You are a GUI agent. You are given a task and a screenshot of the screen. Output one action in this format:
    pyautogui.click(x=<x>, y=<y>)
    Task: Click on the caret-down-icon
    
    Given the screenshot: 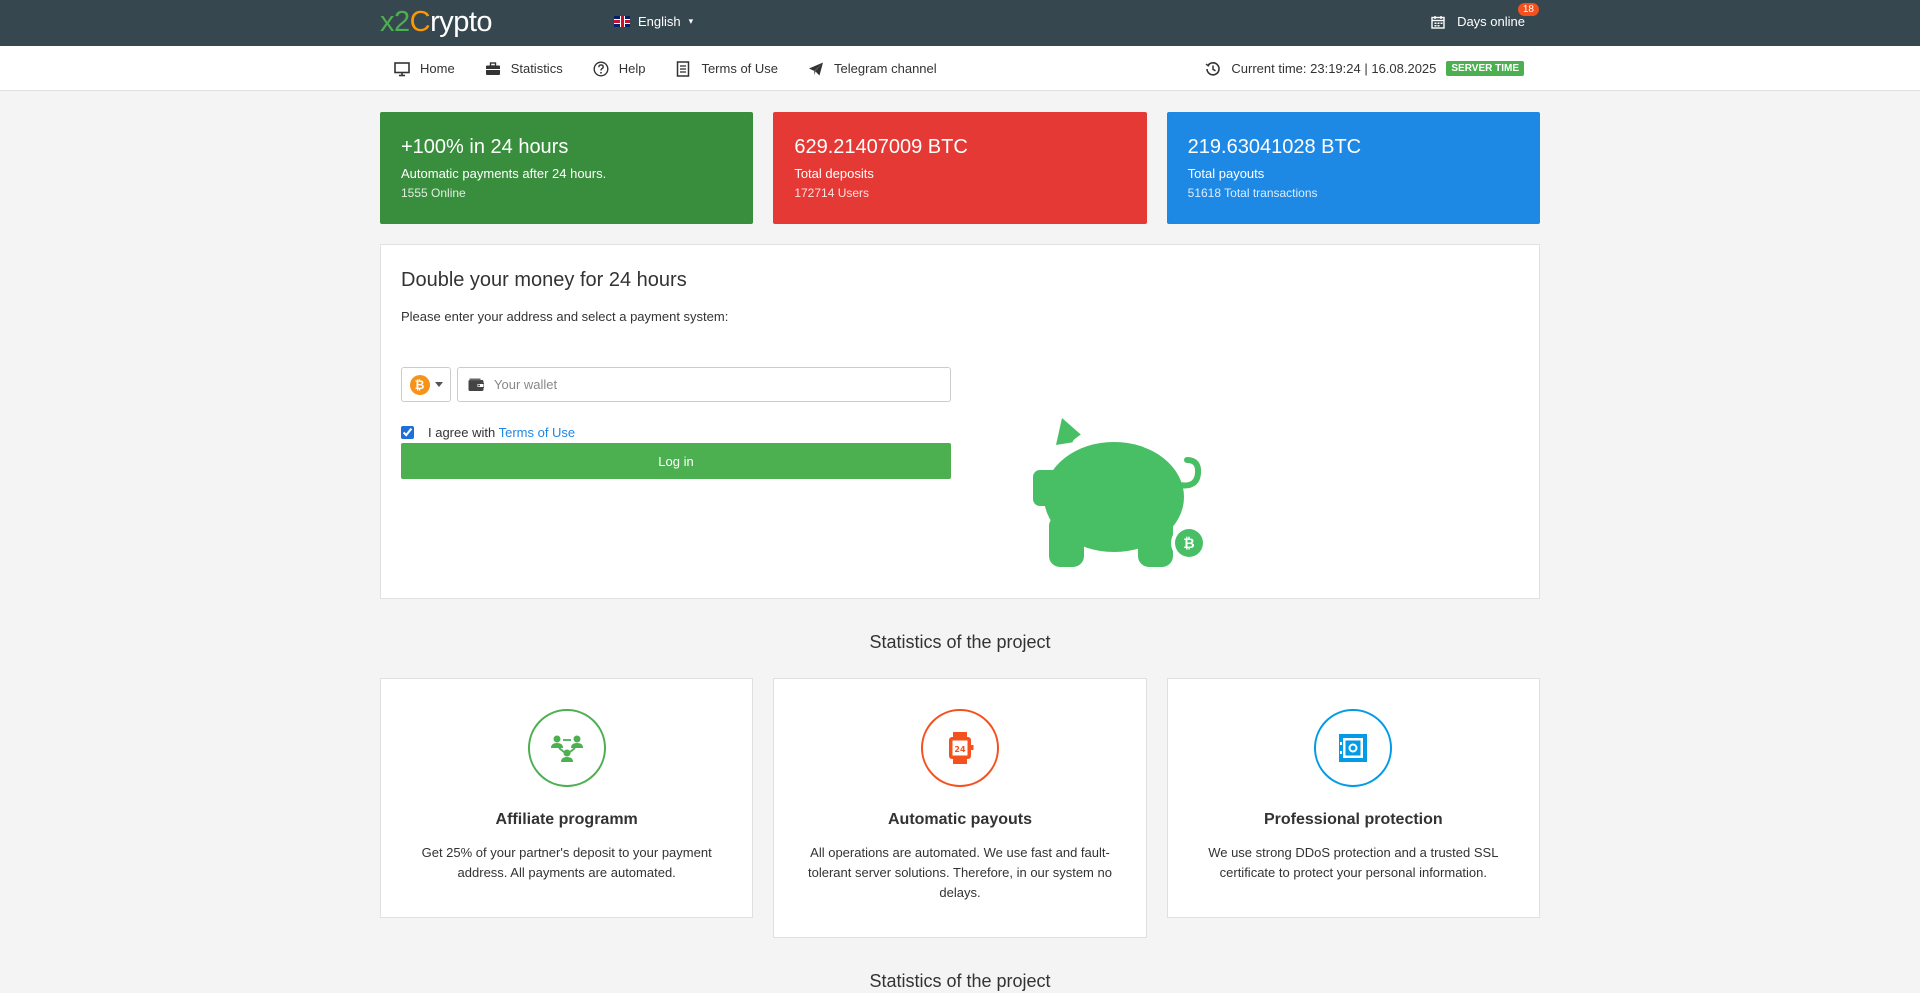 What is the action you would take?
    pyautogui.click(x=438, y=384)
    